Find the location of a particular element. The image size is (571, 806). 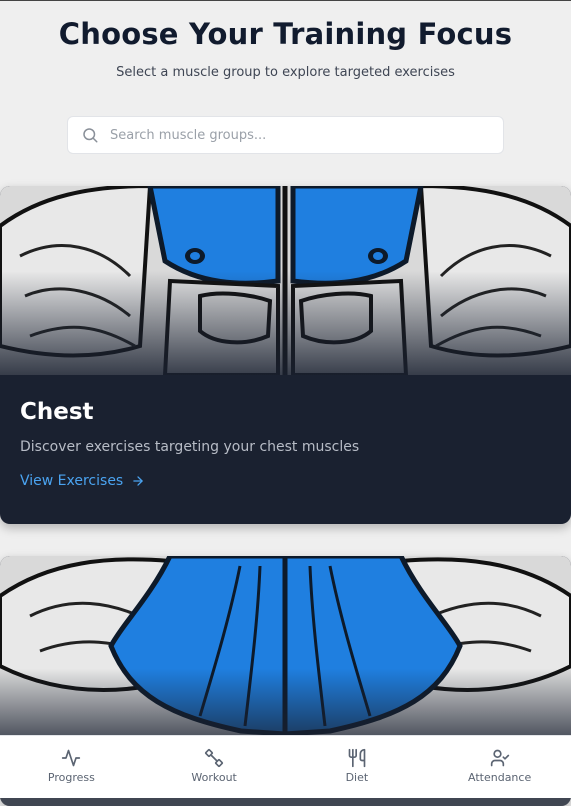

nav-item-workout: Workout is located at coordinates (214, 767).